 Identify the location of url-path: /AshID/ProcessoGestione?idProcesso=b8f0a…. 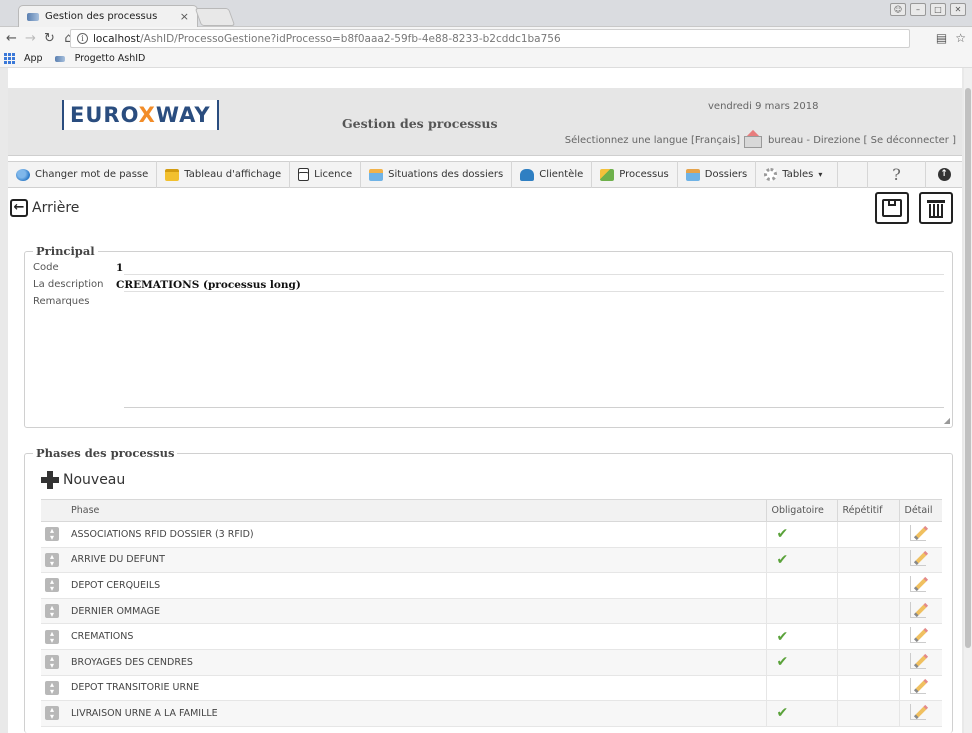
(350, 38).